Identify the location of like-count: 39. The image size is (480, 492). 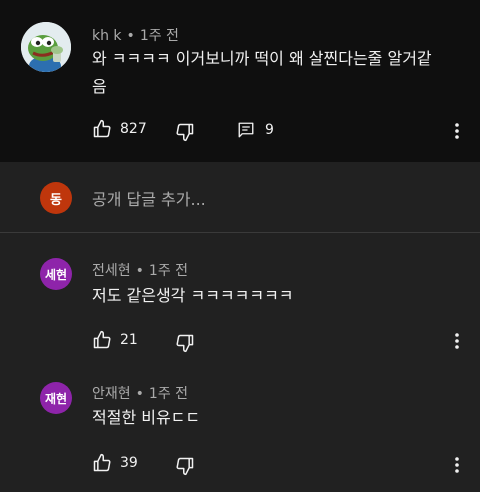
(129, 463).